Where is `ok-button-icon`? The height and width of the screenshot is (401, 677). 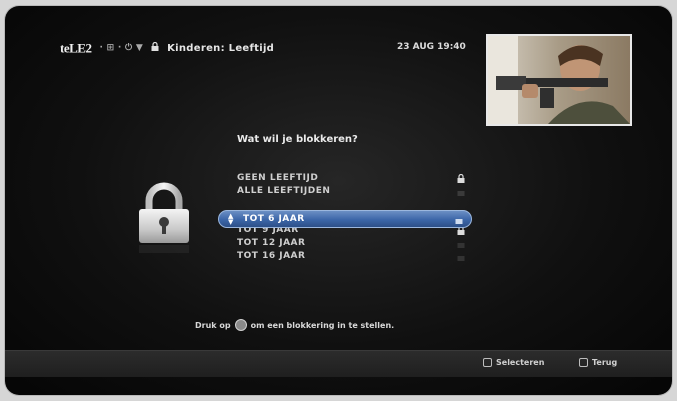 ok-button-icon is located at coordinates (240, 325).